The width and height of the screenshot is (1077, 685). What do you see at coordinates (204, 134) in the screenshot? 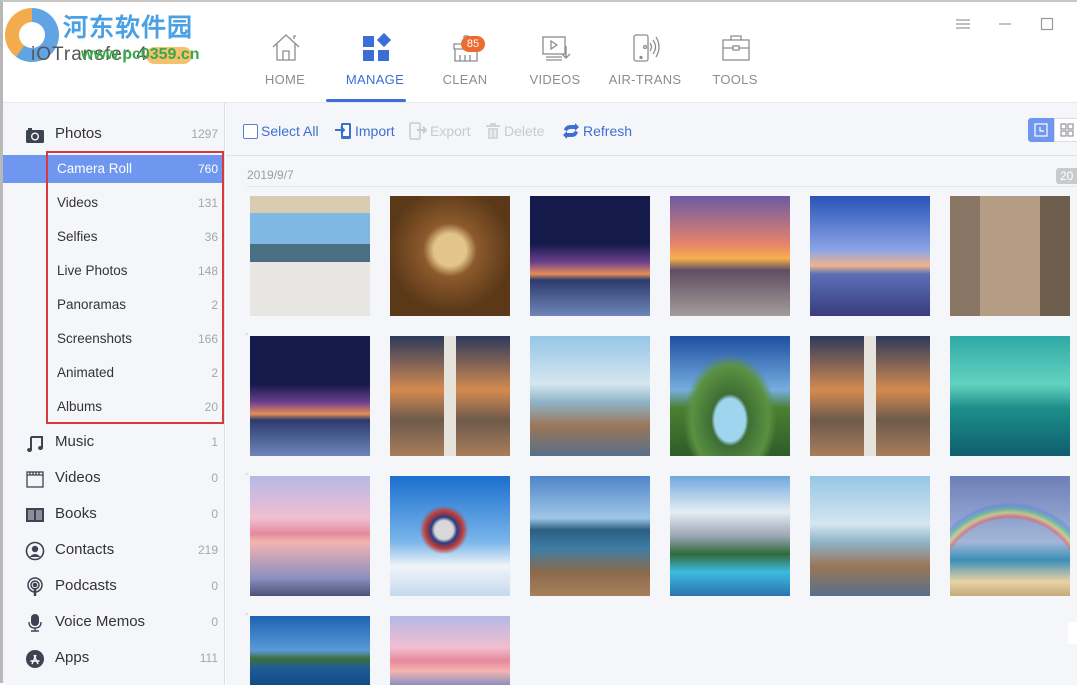
I see `sidebar-item-count: 1297` at bounding box center [204, 134].